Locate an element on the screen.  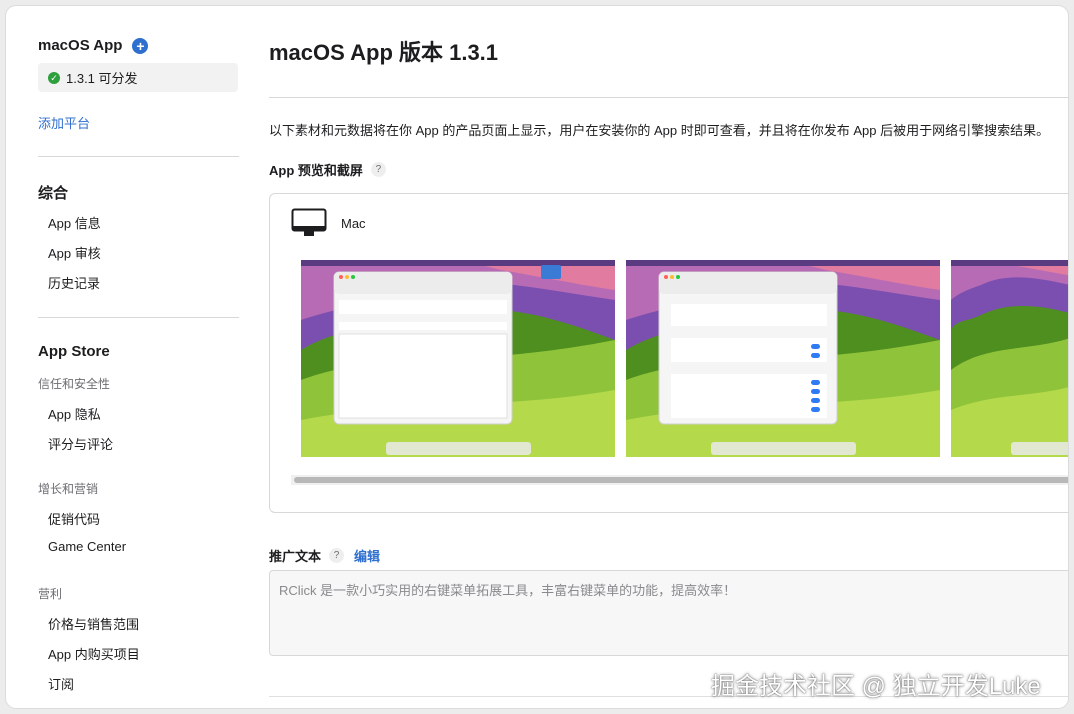
scrollbar-thumb is located at coordinates (681, 480).